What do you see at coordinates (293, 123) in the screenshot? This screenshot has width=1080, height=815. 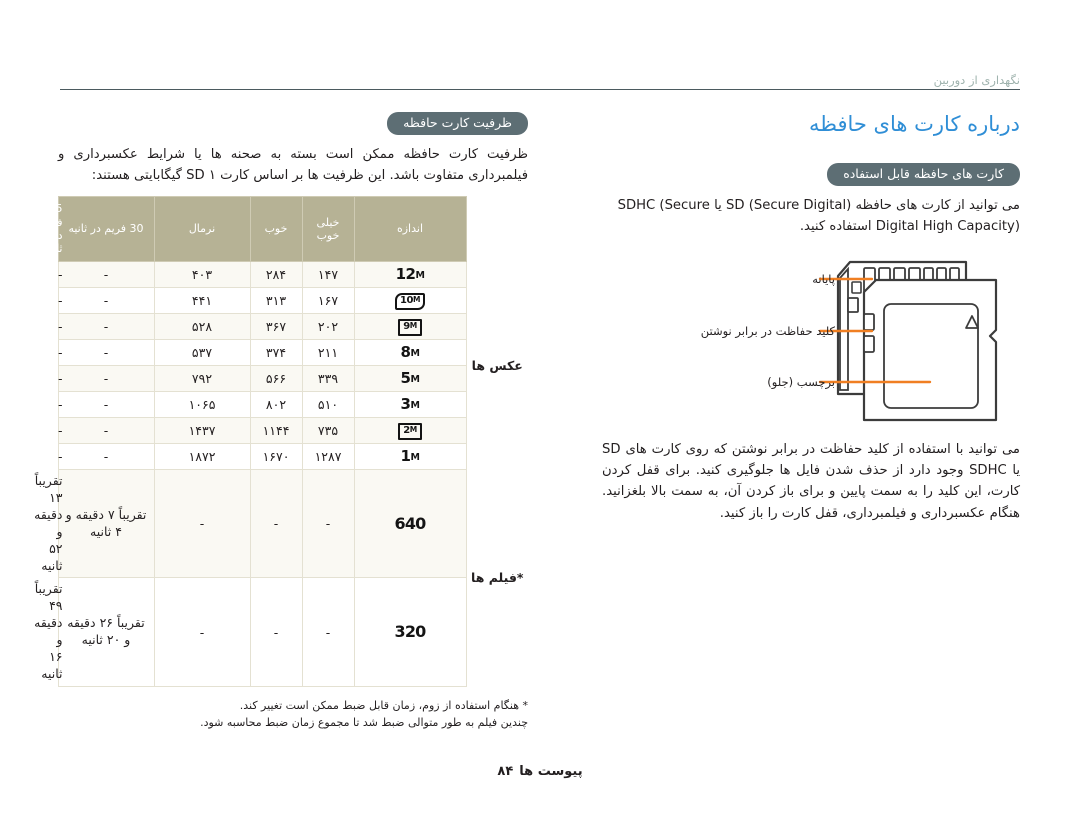 I see `capacity-badge-wrap: ظرفیت کارت حافظه` at bounding box center [293, 123].